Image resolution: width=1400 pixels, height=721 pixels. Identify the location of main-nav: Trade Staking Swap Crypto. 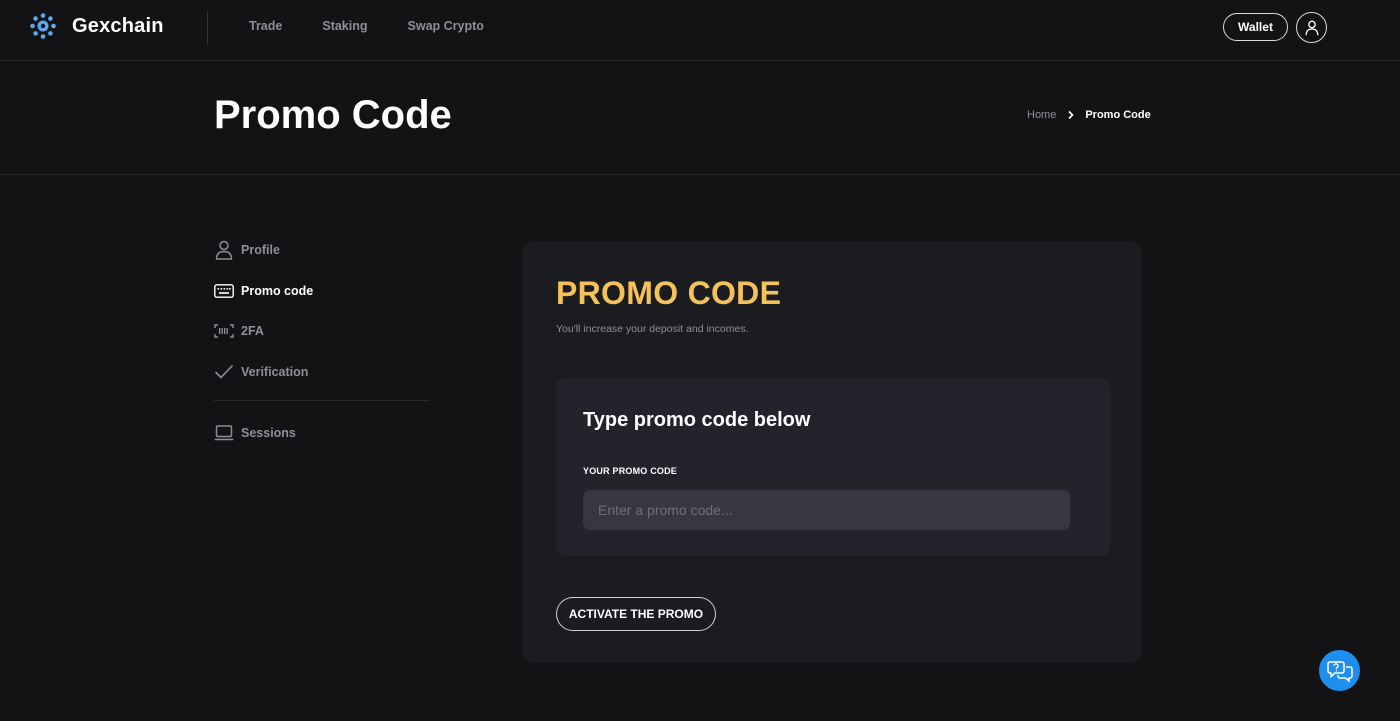
(386, 26).